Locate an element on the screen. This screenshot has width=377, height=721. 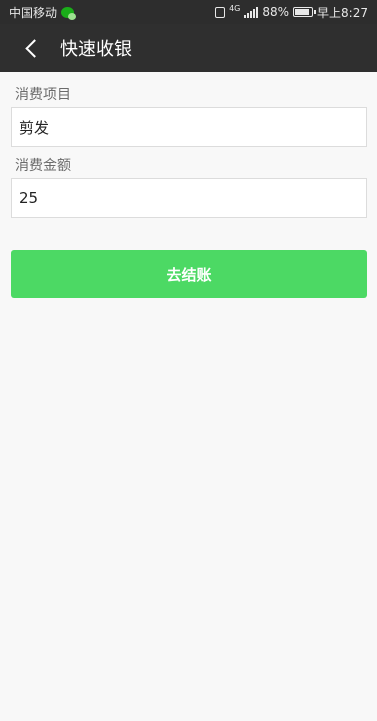
status-right: 4G 88% 早上8:27 is located at coordinates (291, 12).